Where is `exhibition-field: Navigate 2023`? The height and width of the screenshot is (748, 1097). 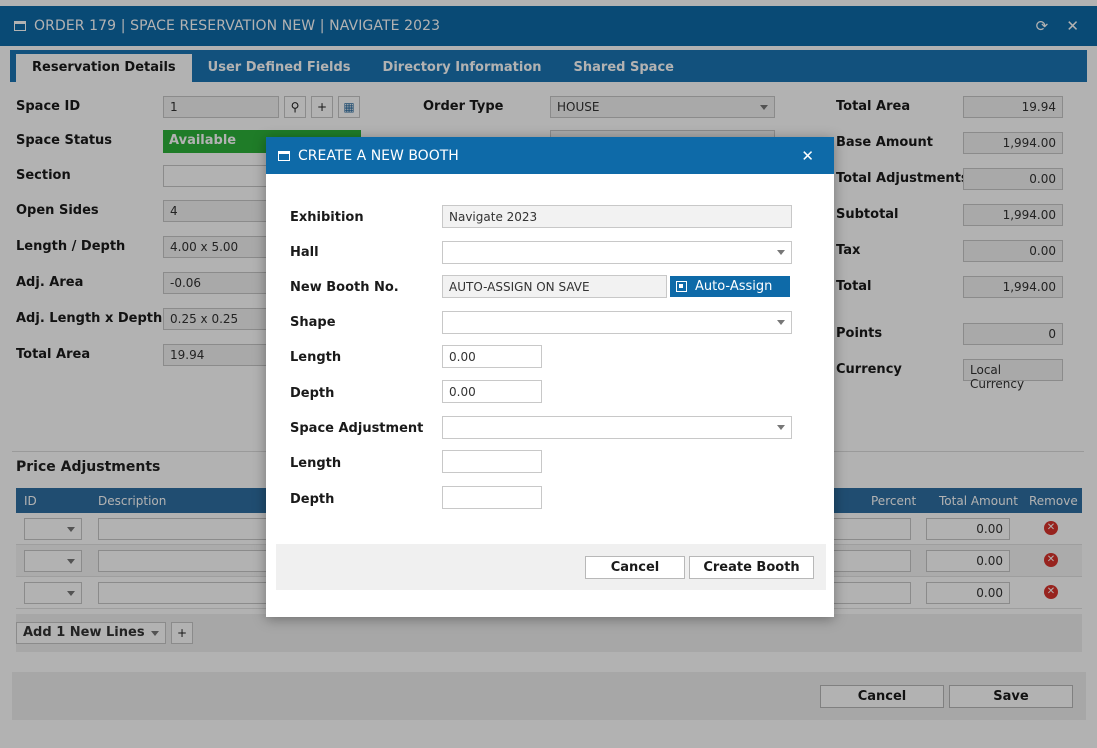
exhibition-field: Navigate 2023 is located at coordinates (617, 216).